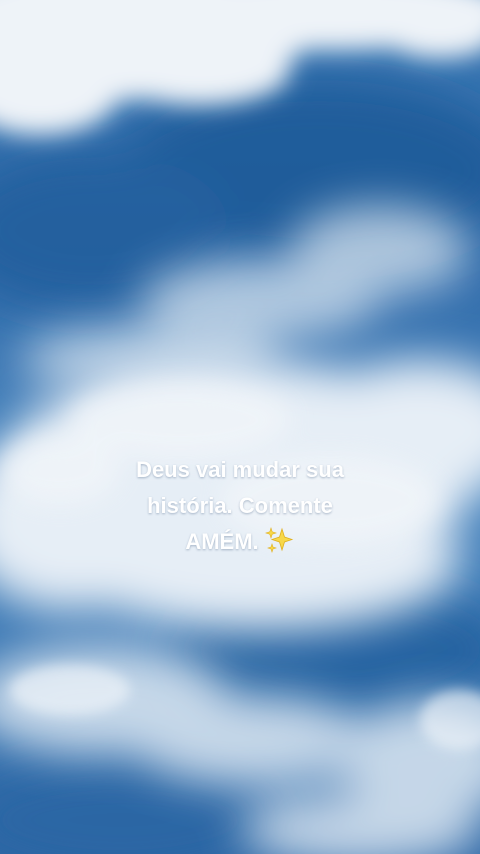 This screenshot has width=480, height=854. Describe the element at coordinates (222, 541) in the screenshot. I see `caption-line-3: AMÉM.` at that location.